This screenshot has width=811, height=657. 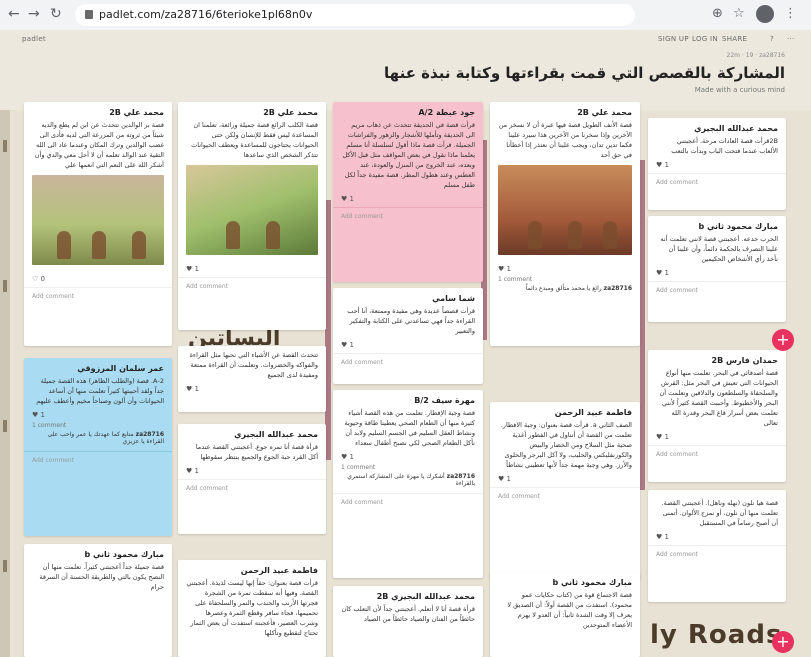 What do you see at coordinates (755, 55) in the screenshot?
I see `header-meta: 22m · 19 · za28716` at bounding box center [755, 55].